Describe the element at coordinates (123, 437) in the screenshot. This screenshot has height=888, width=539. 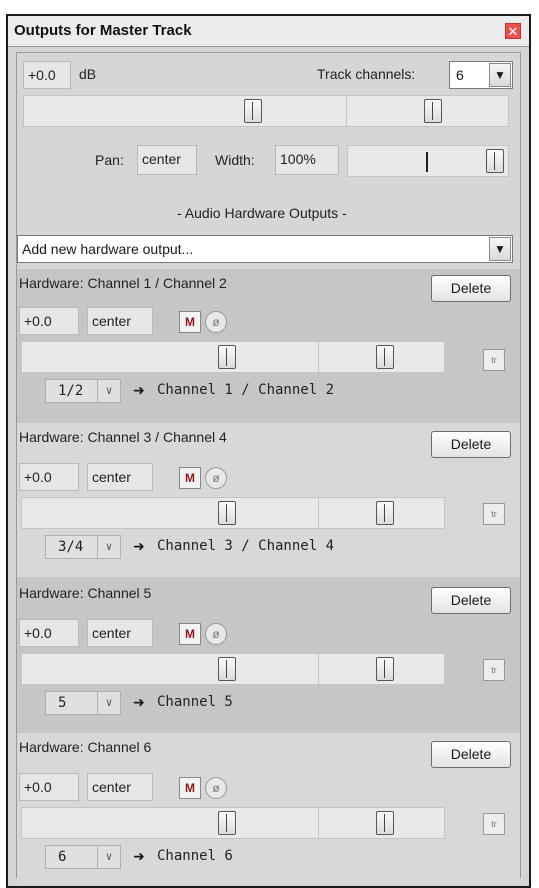
I see `hardware-output-label: Hardware: Channel 3 / Channel 4` at that location.